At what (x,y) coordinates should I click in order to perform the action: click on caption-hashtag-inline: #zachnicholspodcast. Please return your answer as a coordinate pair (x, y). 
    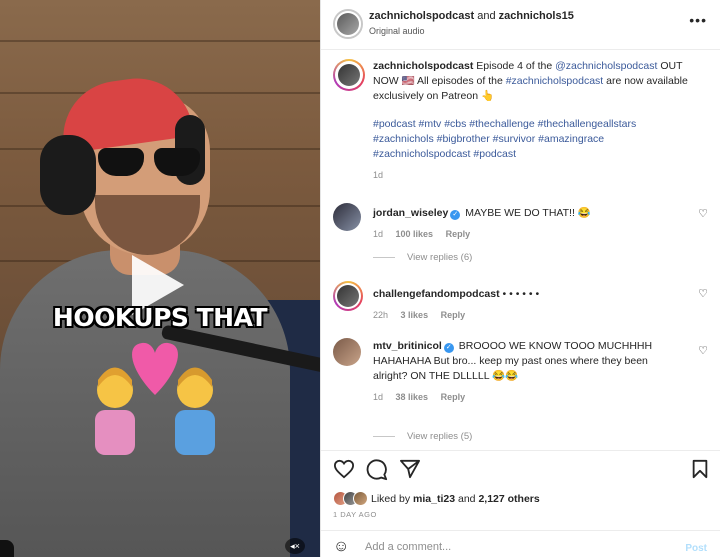
    Looking at the image, I should click on (554, 81).